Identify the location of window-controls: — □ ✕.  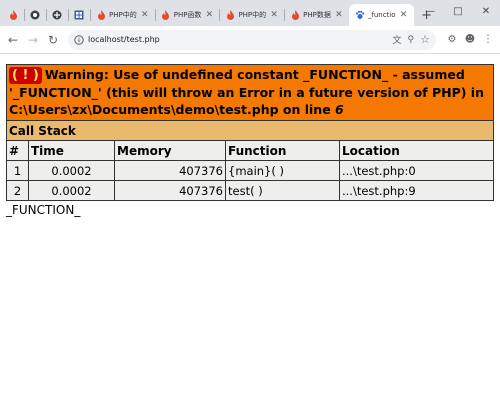
(458, 11).